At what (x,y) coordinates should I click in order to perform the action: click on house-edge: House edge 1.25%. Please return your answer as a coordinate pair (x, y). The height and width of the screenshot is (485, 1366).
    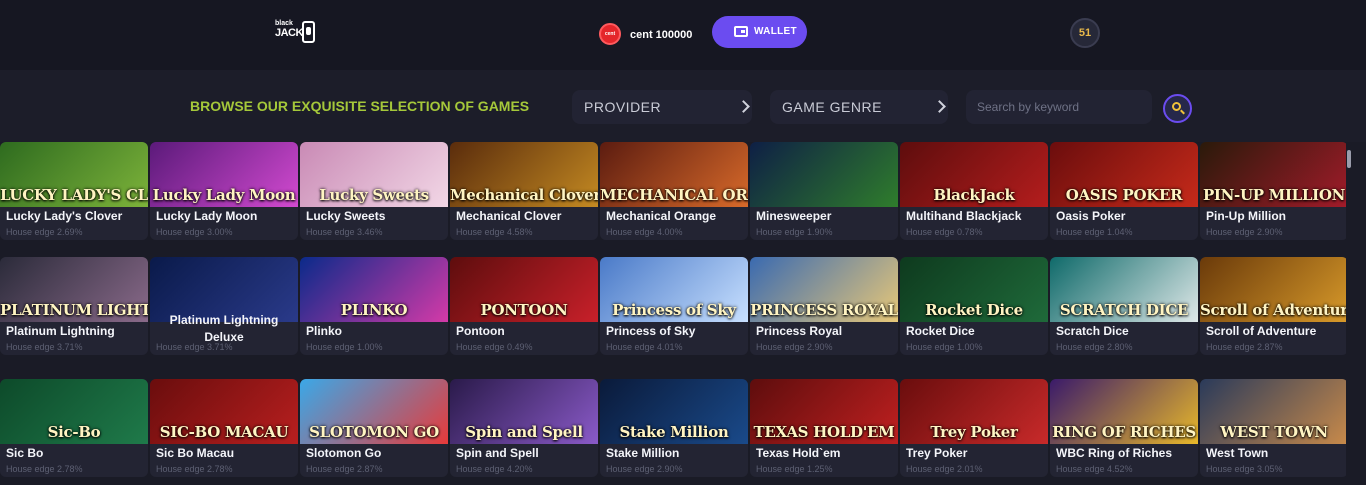
    Looking at the image, I should click on (794, 469).